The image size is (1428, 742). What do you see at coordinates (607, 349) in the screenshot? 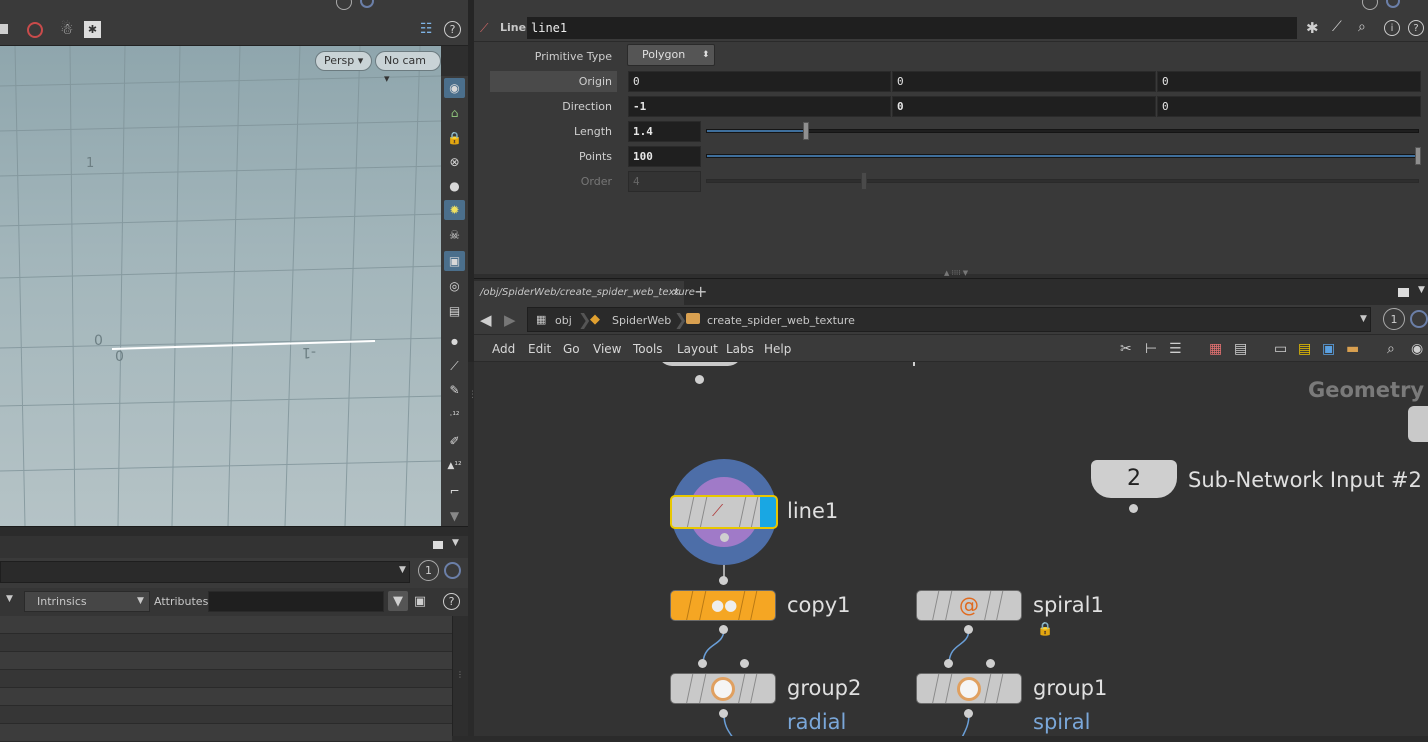
I see `menu-view: View` at bounding box center [607, 349].